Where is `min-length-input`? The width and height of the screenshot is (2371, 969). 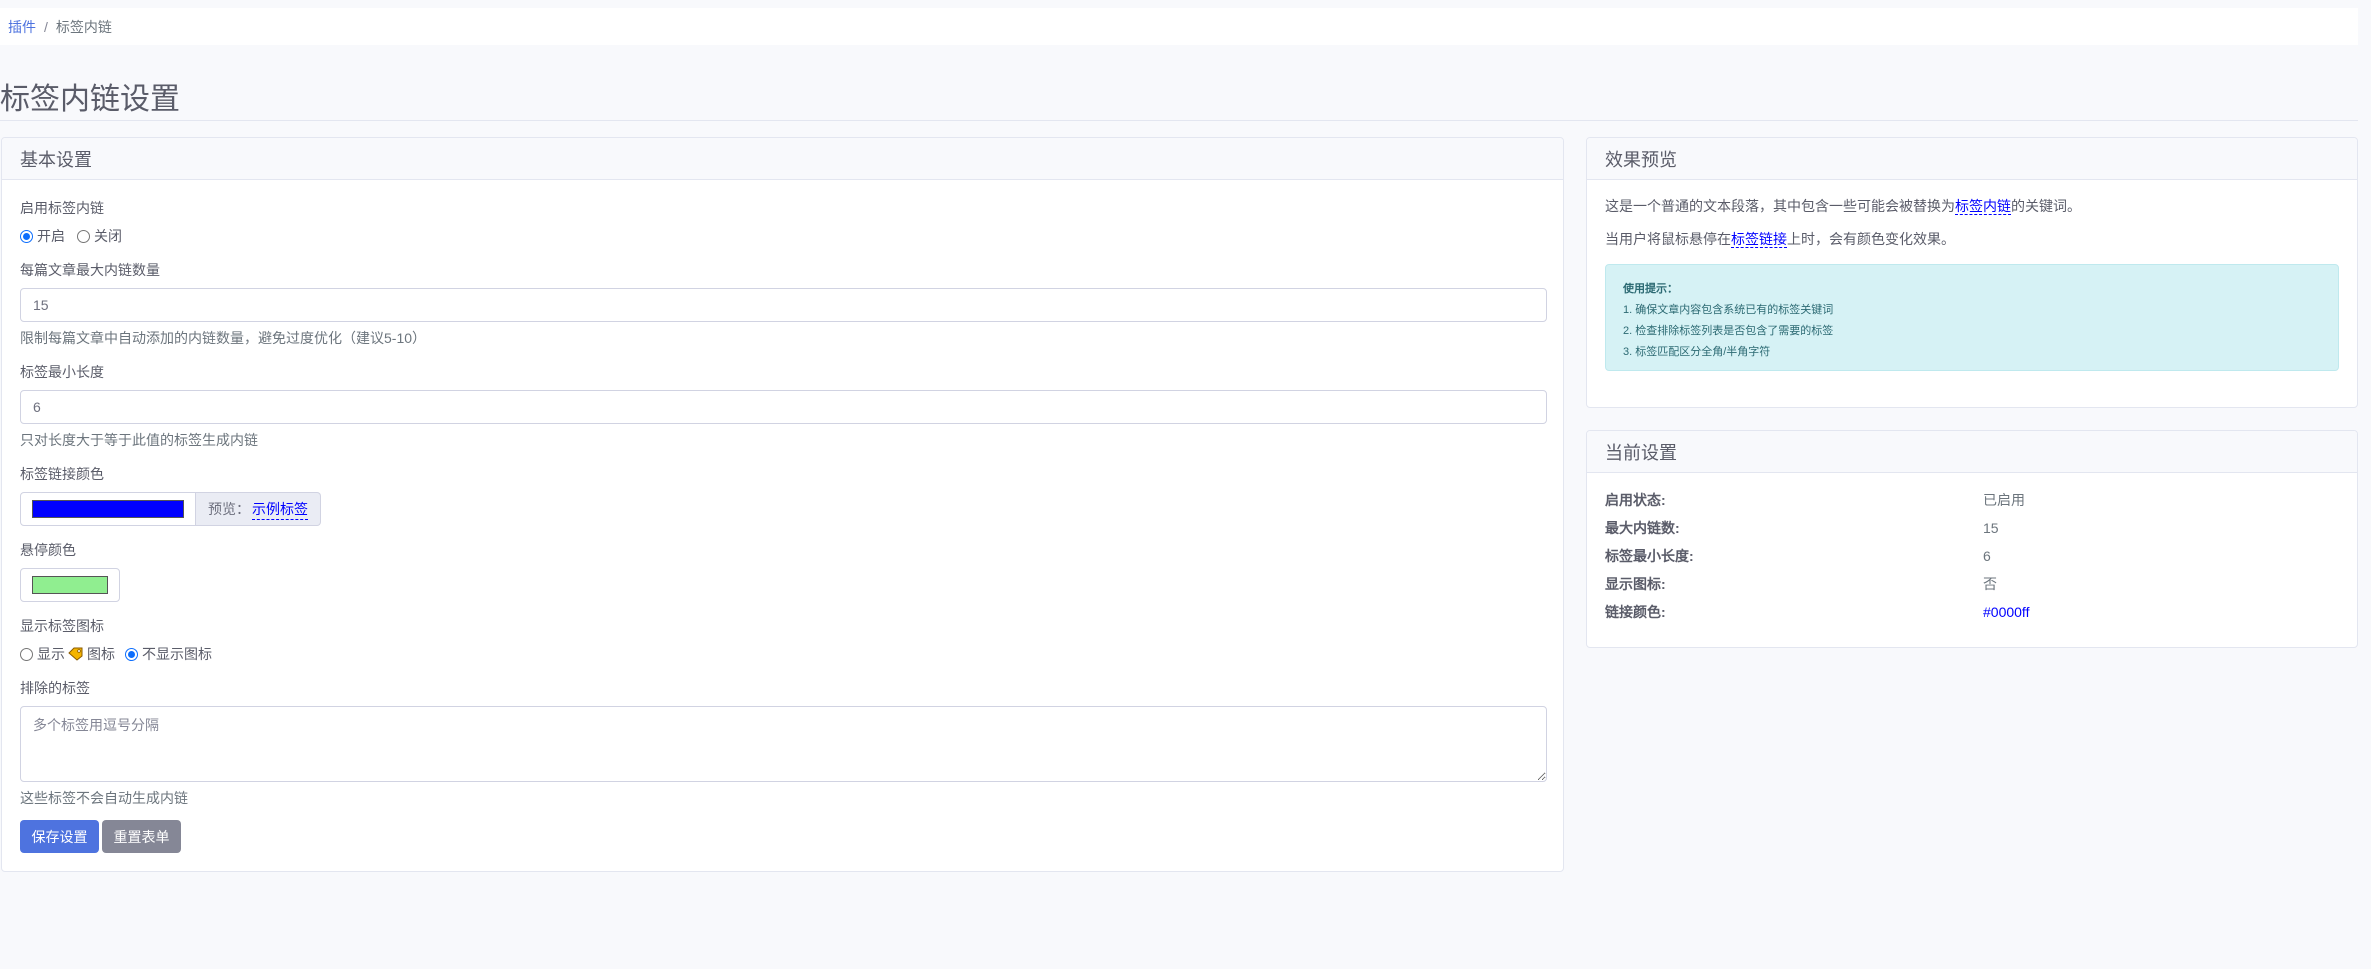
min-length-input is located at coordinates (783, 407).